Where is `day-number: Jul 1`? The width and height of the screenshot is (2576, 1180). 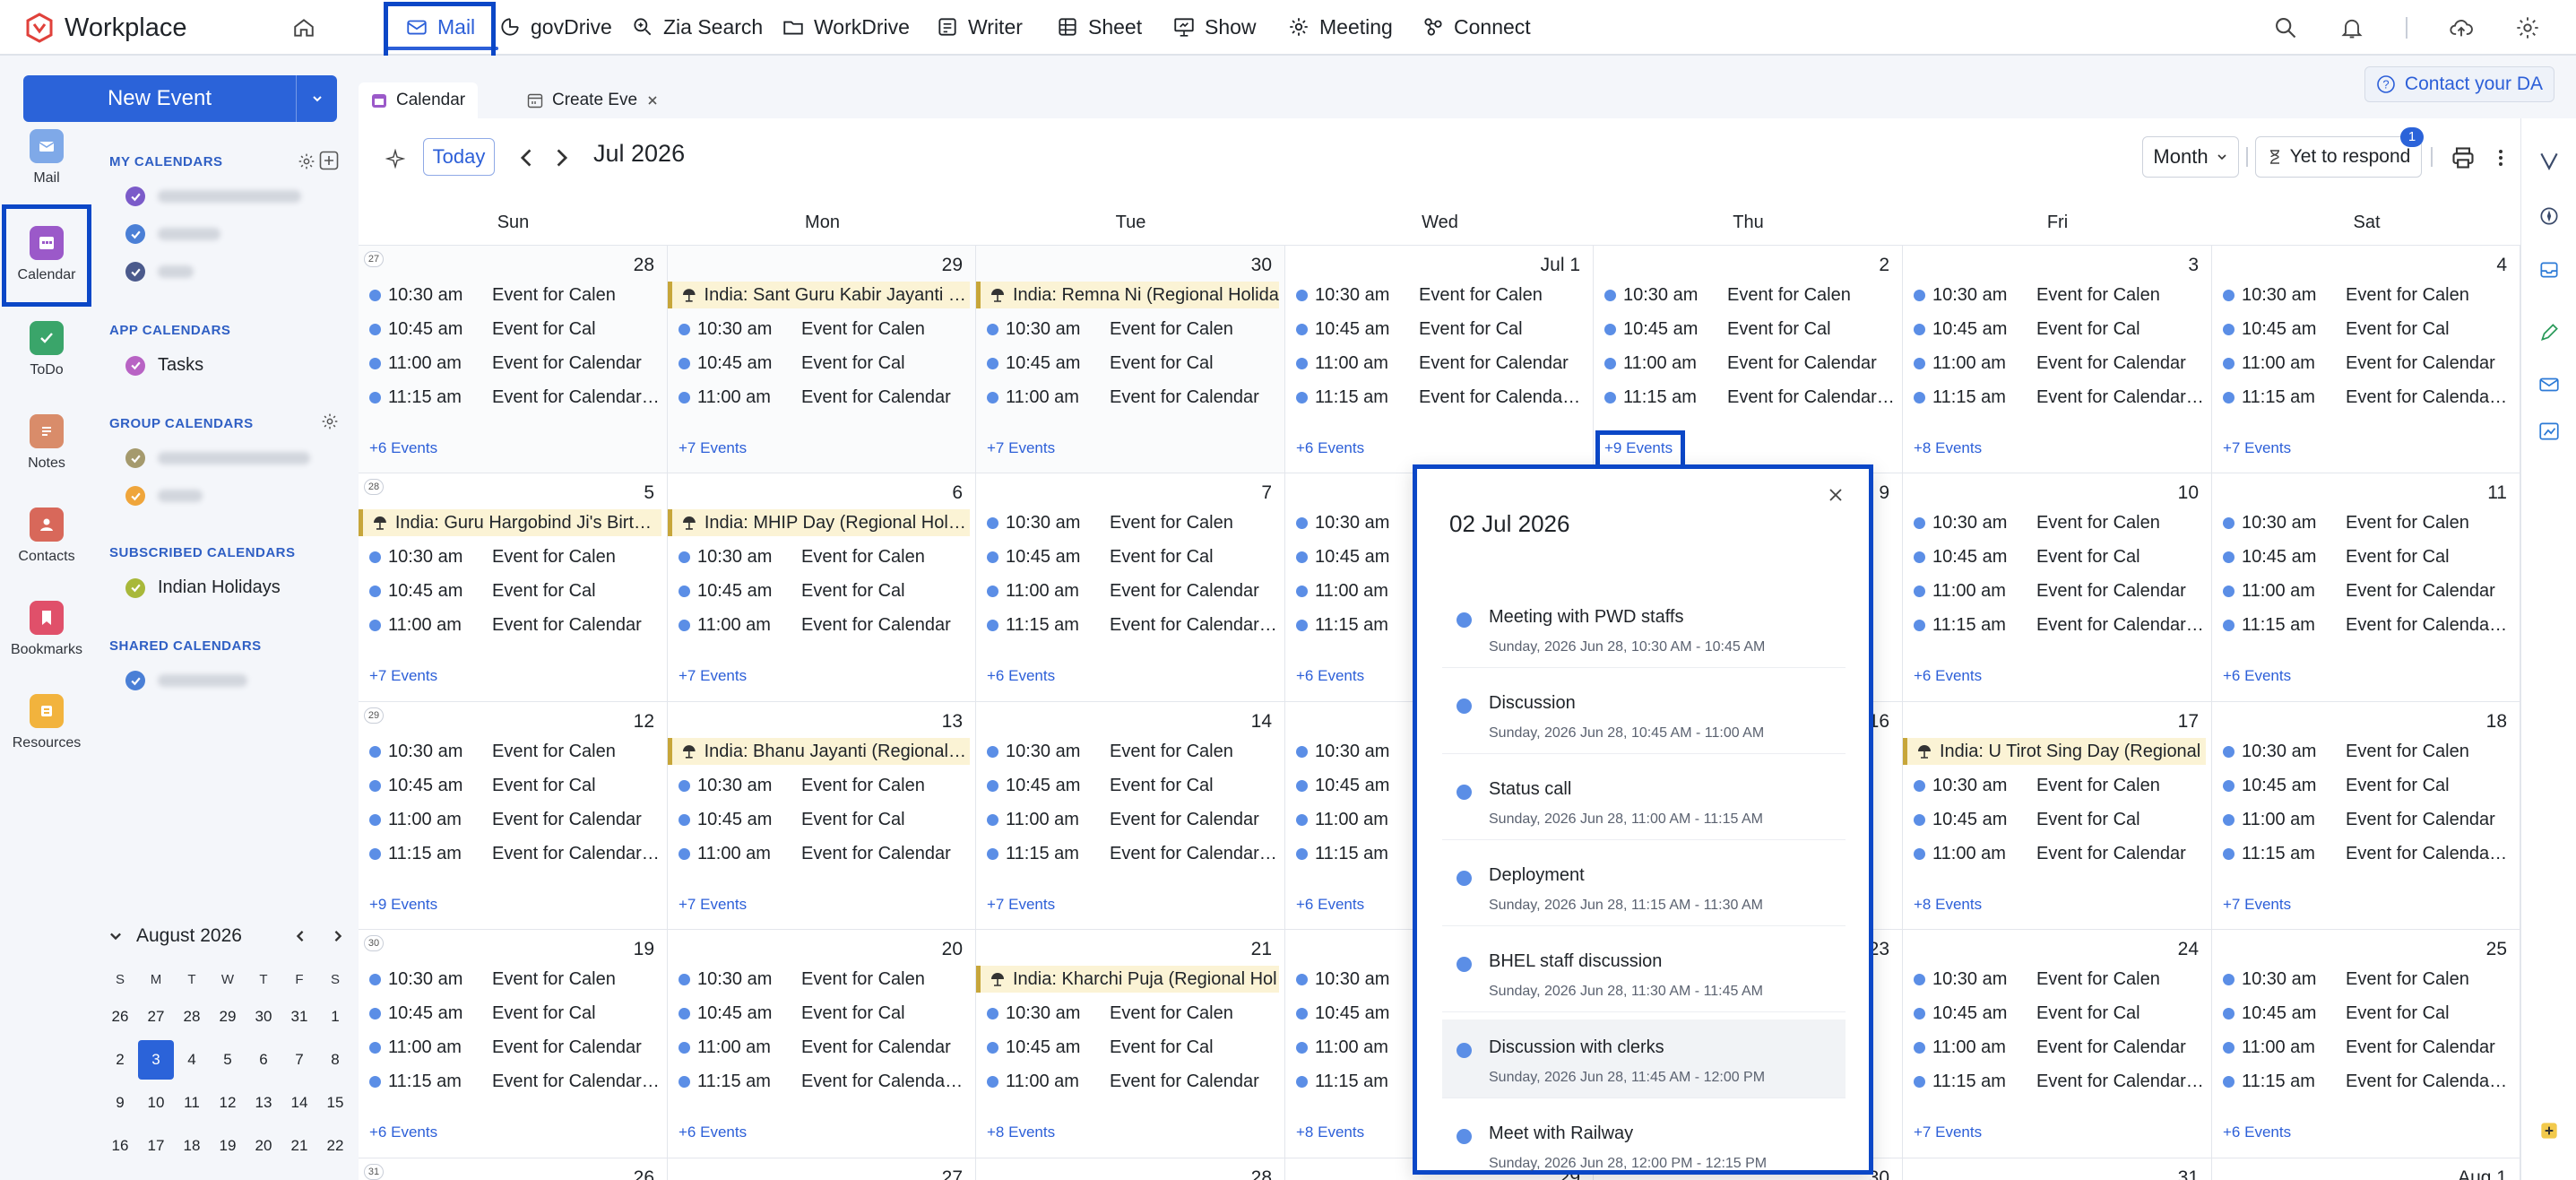 day-number: Jul 1 is located at coordinates (1560, 265).